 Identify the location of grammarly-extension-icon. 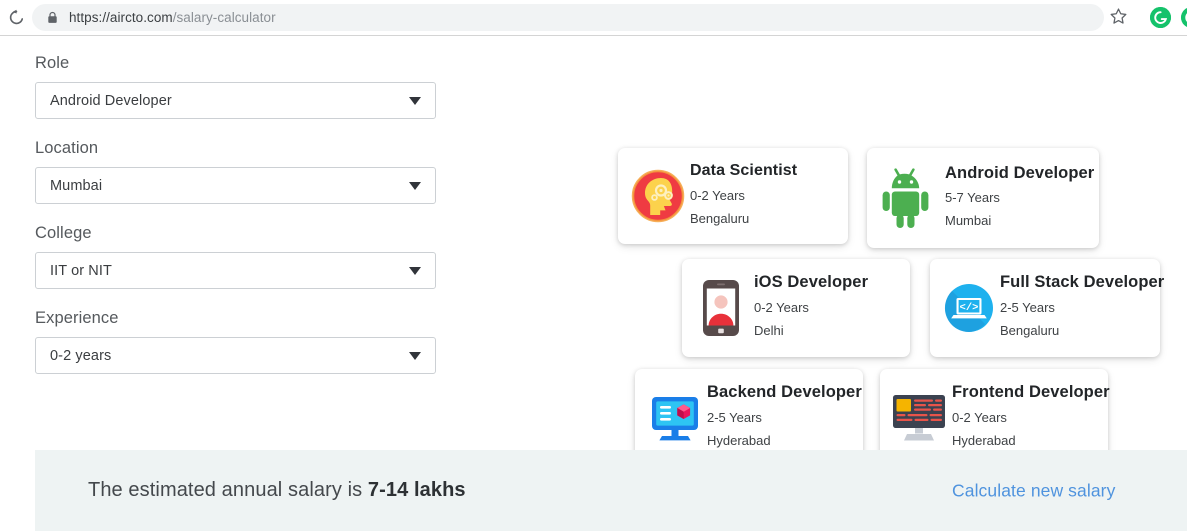
(1160, 17).